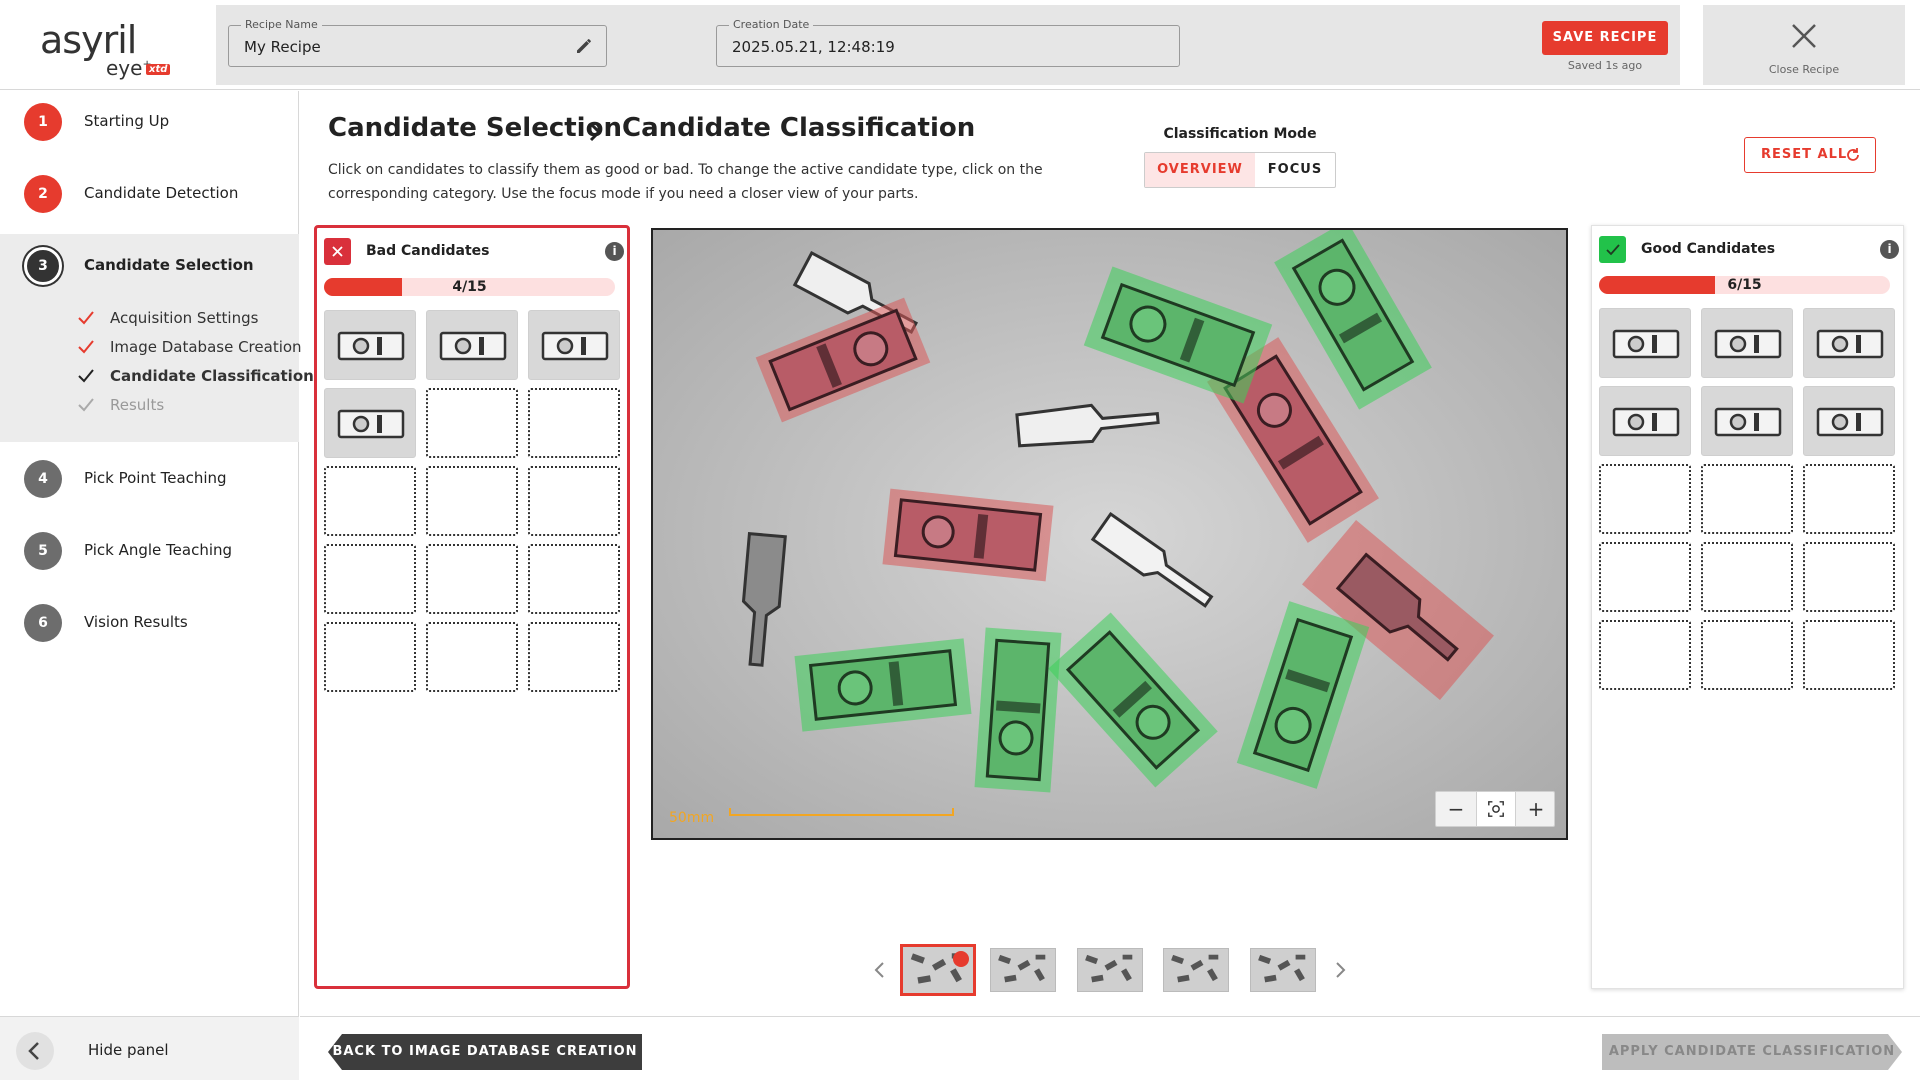  I want to click on save-recipe-button: SAVE RECIPE, so click(1605, 38).